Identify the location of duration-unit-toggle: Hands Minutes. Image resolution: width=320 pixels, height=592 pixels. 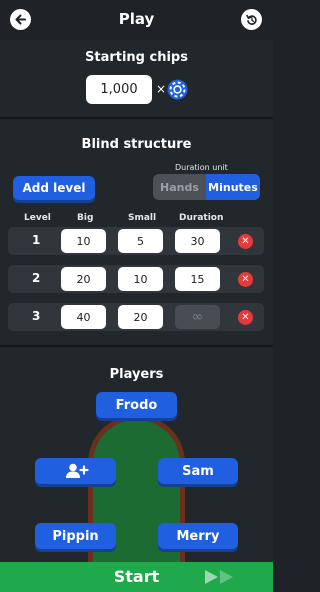
(206, 187).